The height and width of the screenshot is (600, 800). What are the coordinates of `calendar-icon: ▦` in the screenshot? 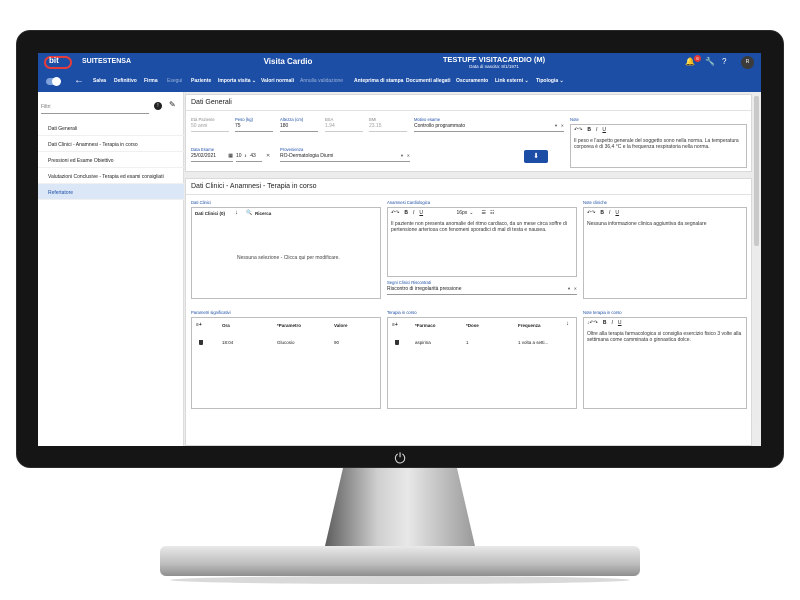 It's located at (230, 156).